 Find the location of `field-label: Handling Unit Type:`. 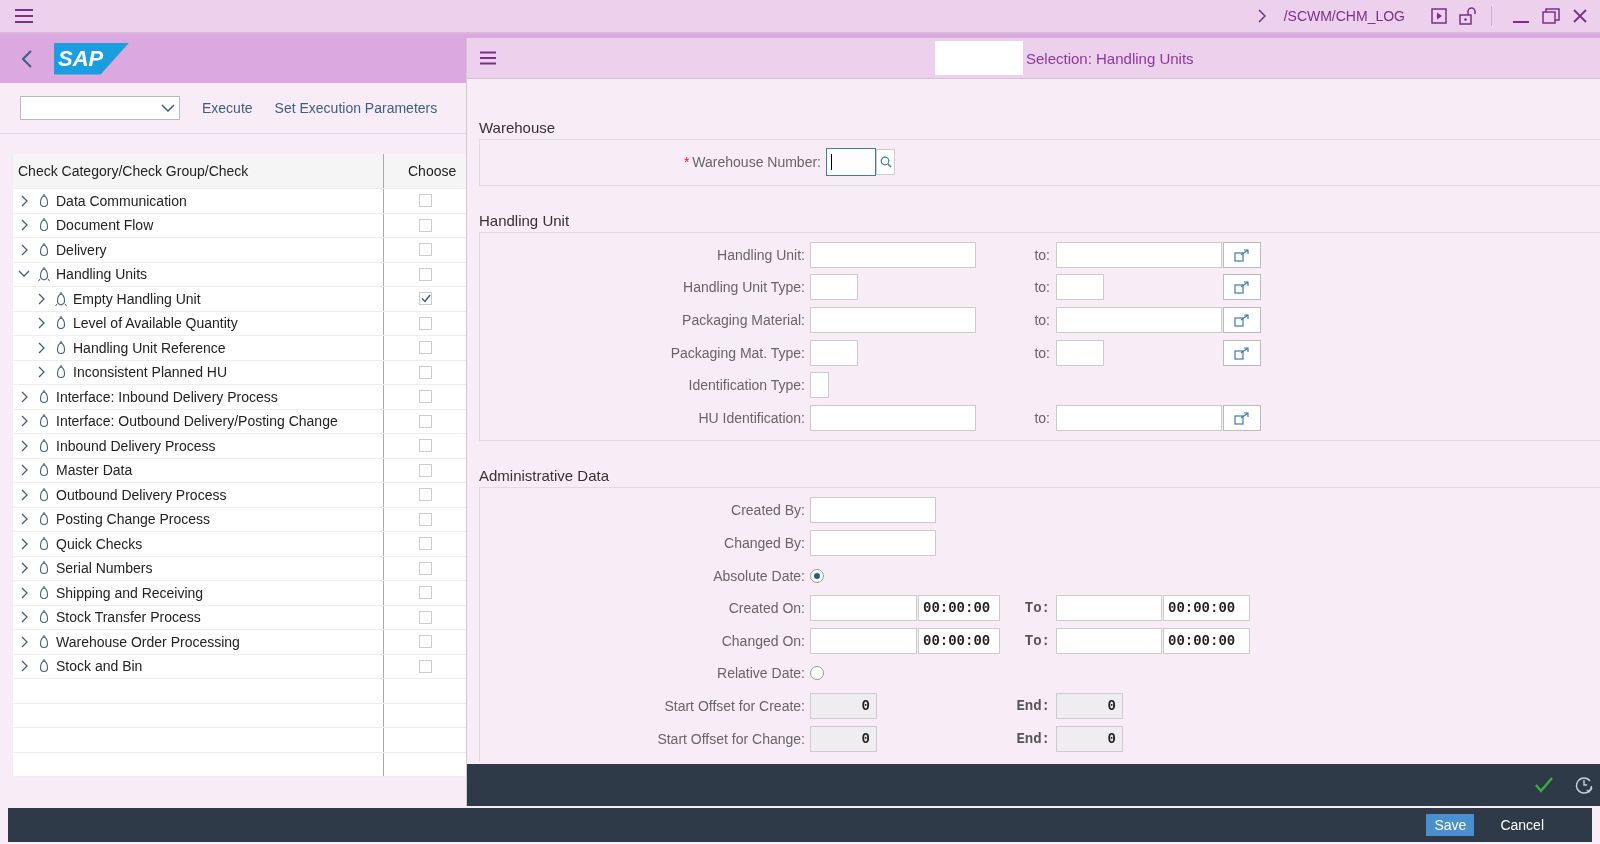

field-label: Handling Unit Type: is located at coordinates (744, 287).